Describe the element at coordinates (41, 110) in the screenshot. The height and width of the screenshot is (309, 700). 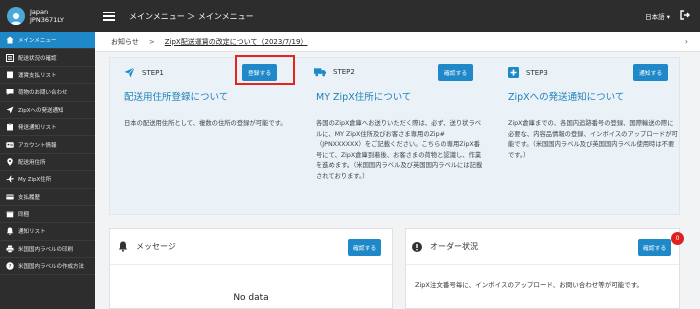
I see `sidebar-item-label: ZipXへの発送通知` at that location.